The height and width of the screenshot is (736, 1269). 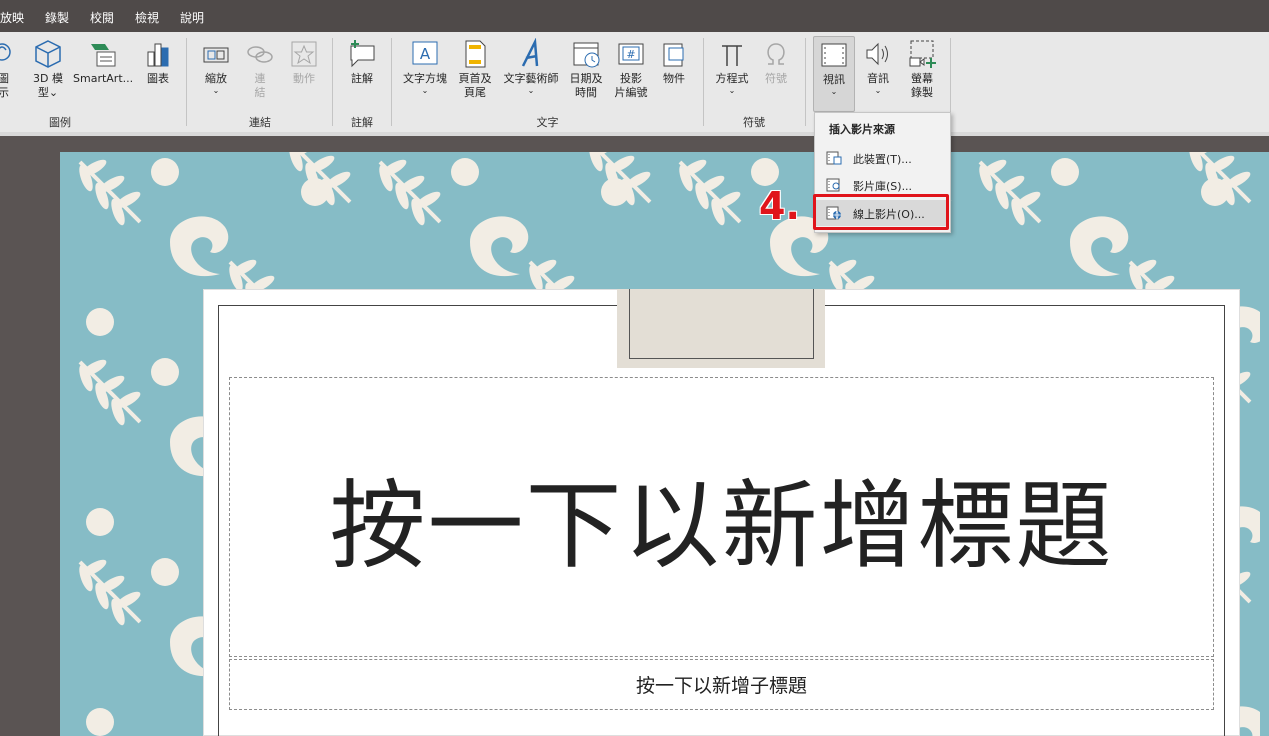 I want to click on cube-icon, so click(x=48, y=54).